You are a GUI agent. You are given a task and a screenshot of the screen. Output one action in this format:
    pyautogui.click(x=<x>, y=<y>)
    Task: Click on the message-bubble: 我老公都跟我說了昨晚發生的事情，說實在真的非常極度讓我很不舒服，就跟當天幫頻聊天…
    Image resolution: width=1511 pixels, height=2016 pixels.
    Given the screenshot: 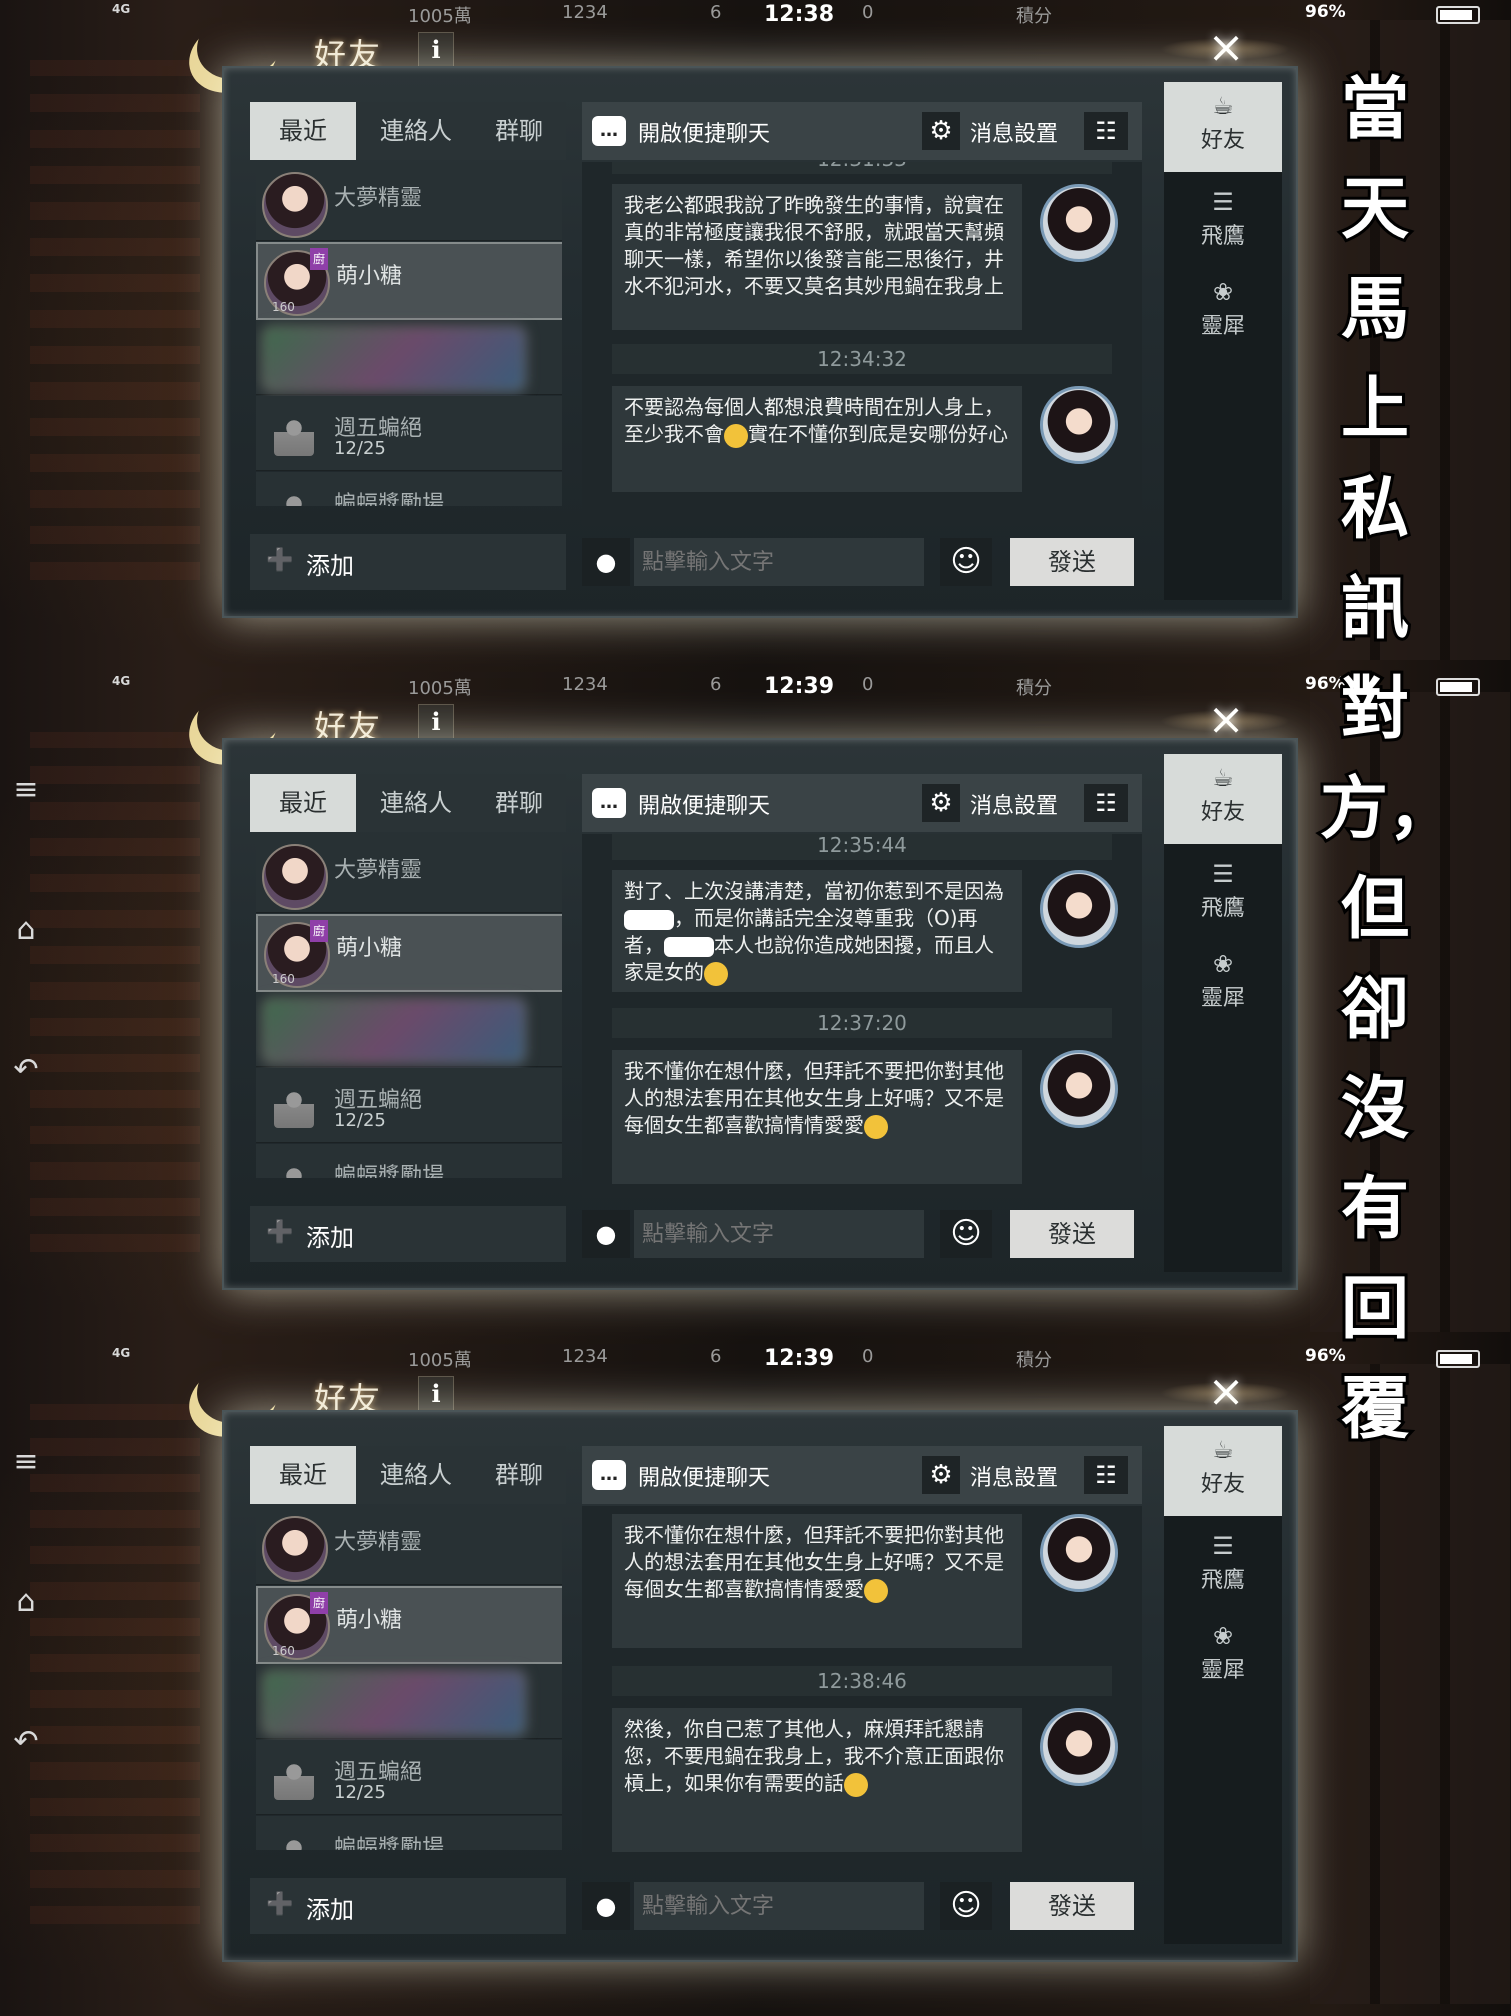 What is the action you would take?
    pyautogui.click(x=817, y=257)
    